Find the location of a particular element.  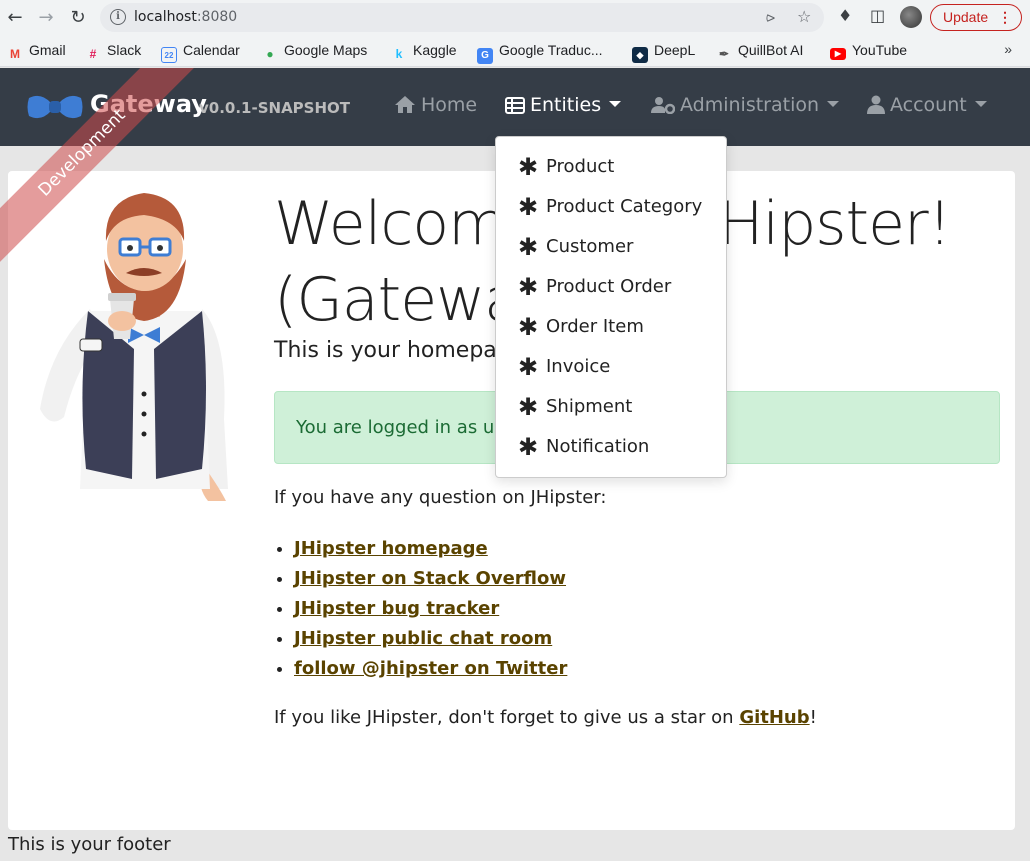

menu-item-invoice: ✱ Invoice is located at coordinates (611, 367).